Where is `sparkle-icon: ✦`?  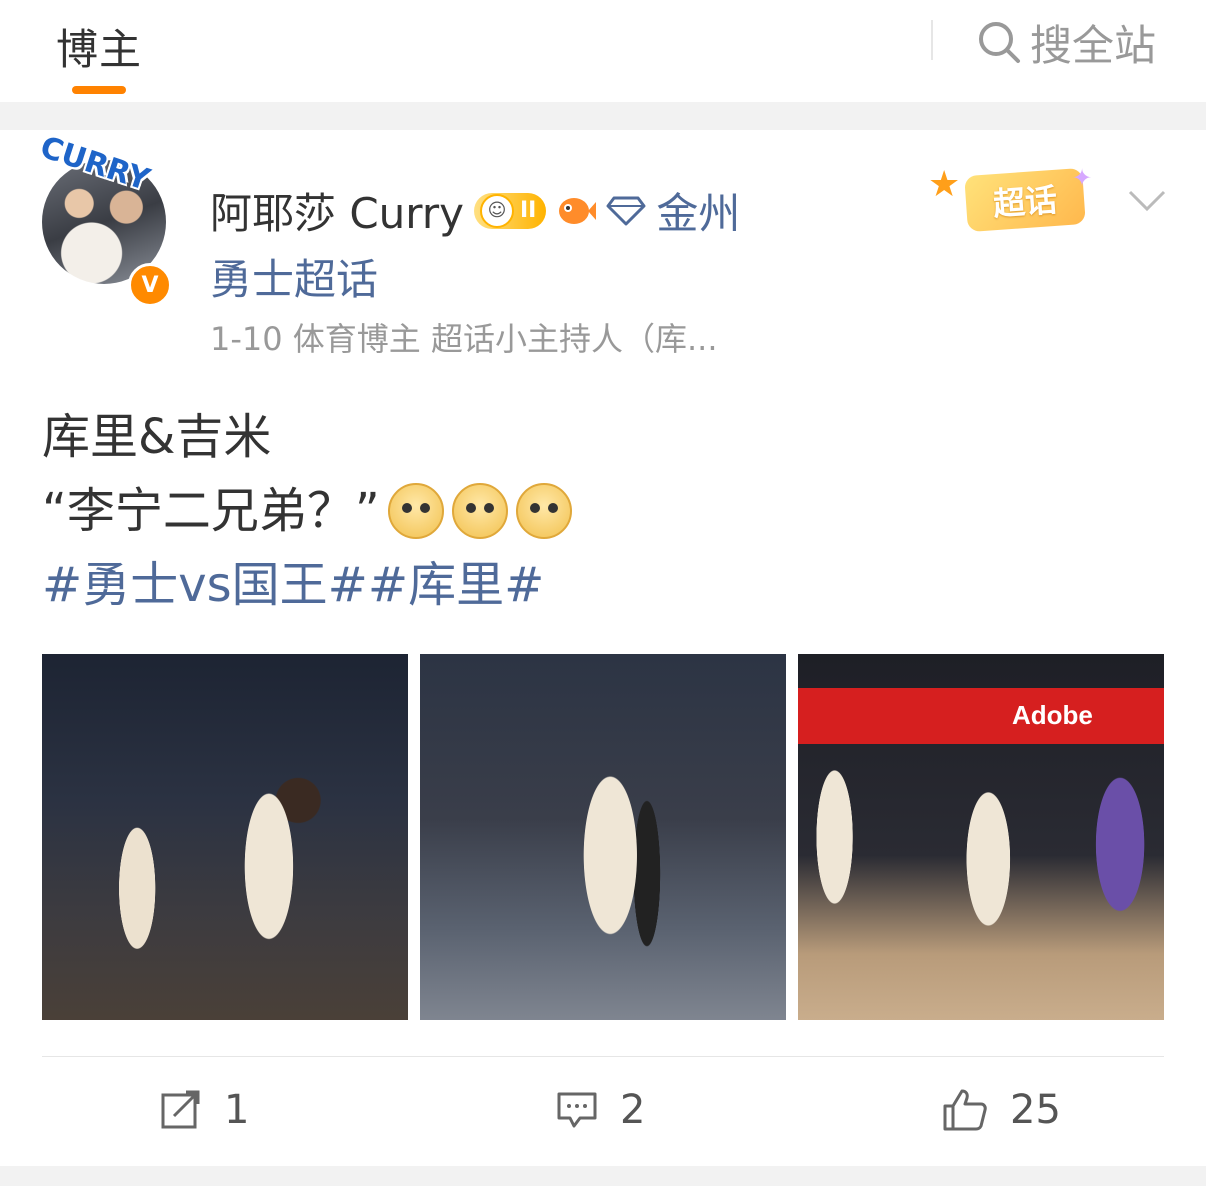 sparkle-icon: ✦ is located at coordinates (1082, 178).